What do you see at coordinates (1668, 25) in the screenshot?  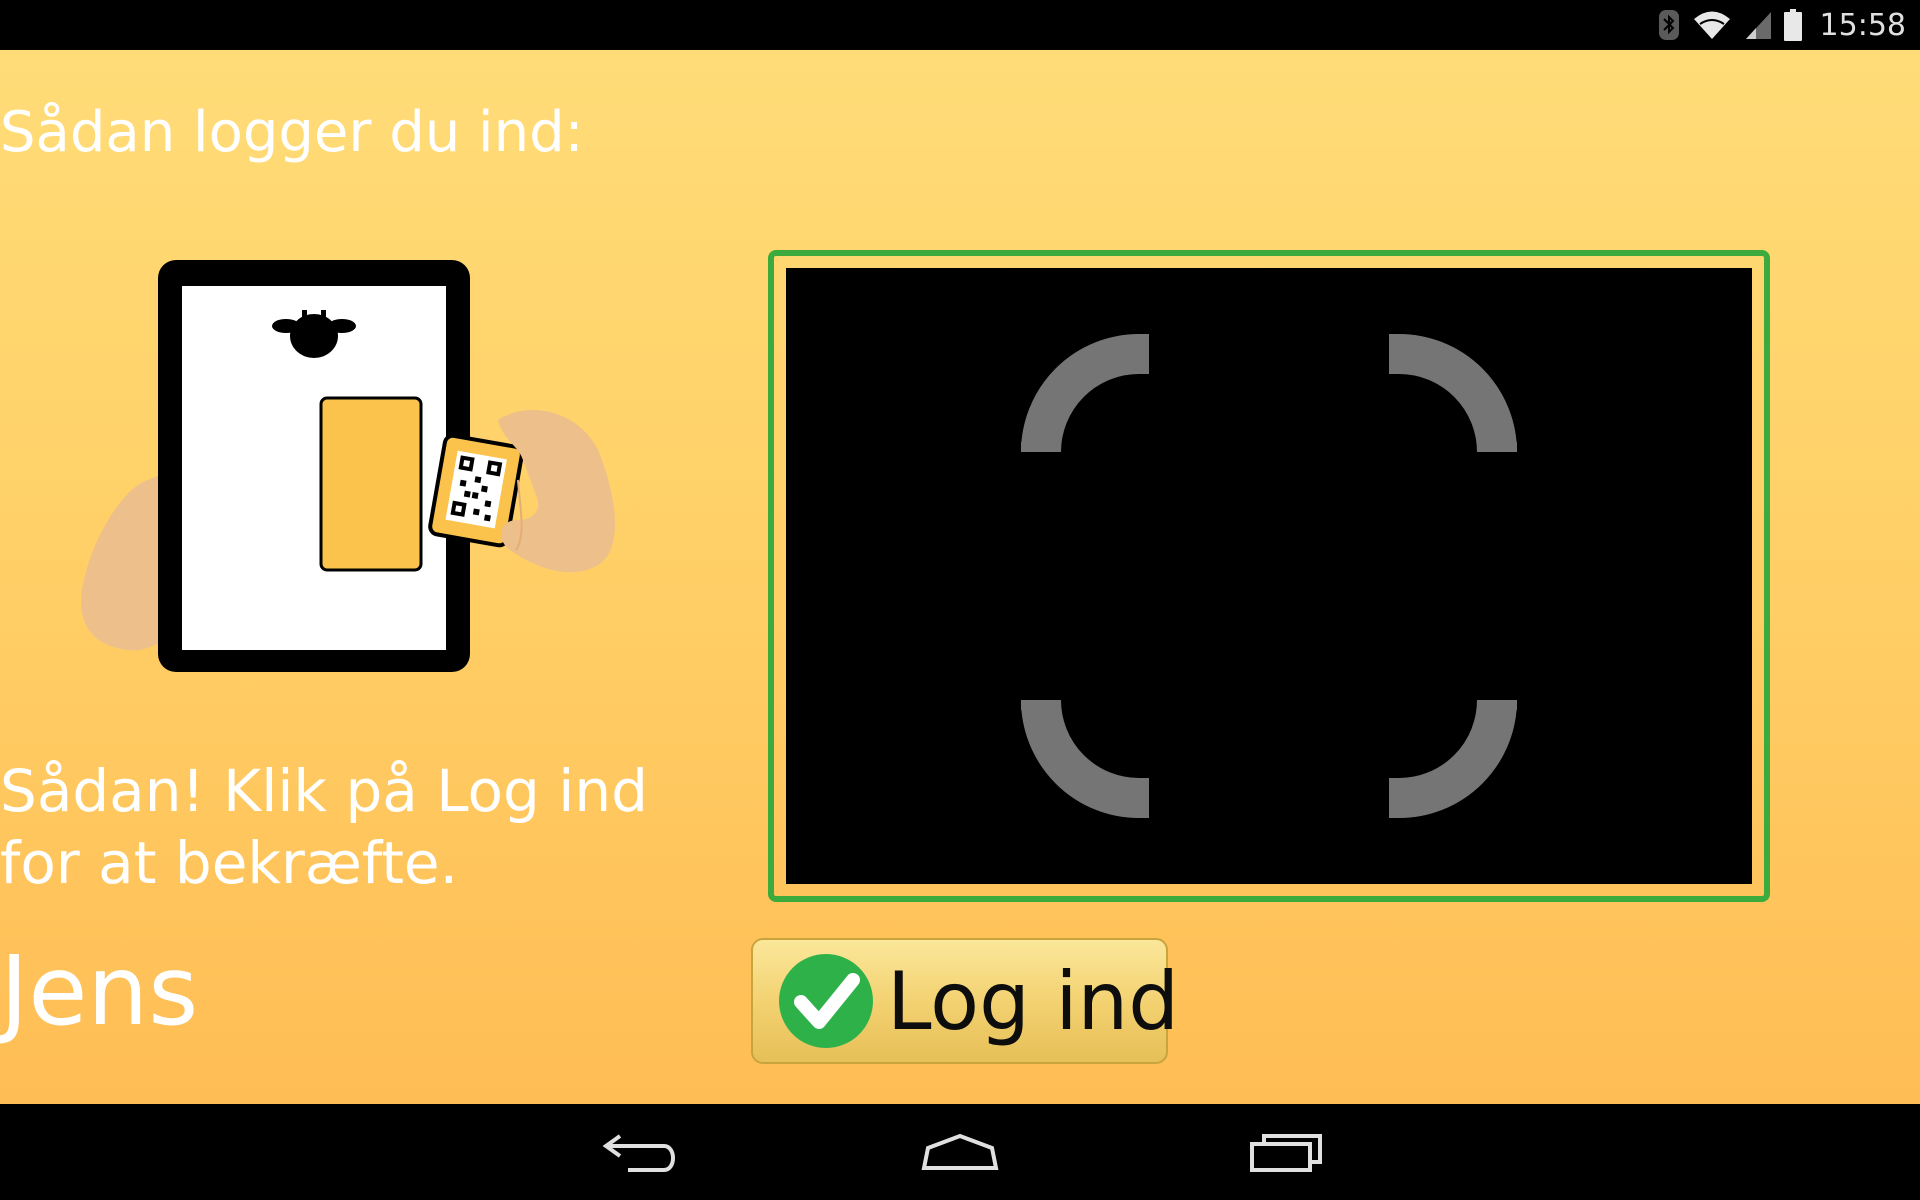 I see `bluetooth-icon` at bounding box center [1668, 25].